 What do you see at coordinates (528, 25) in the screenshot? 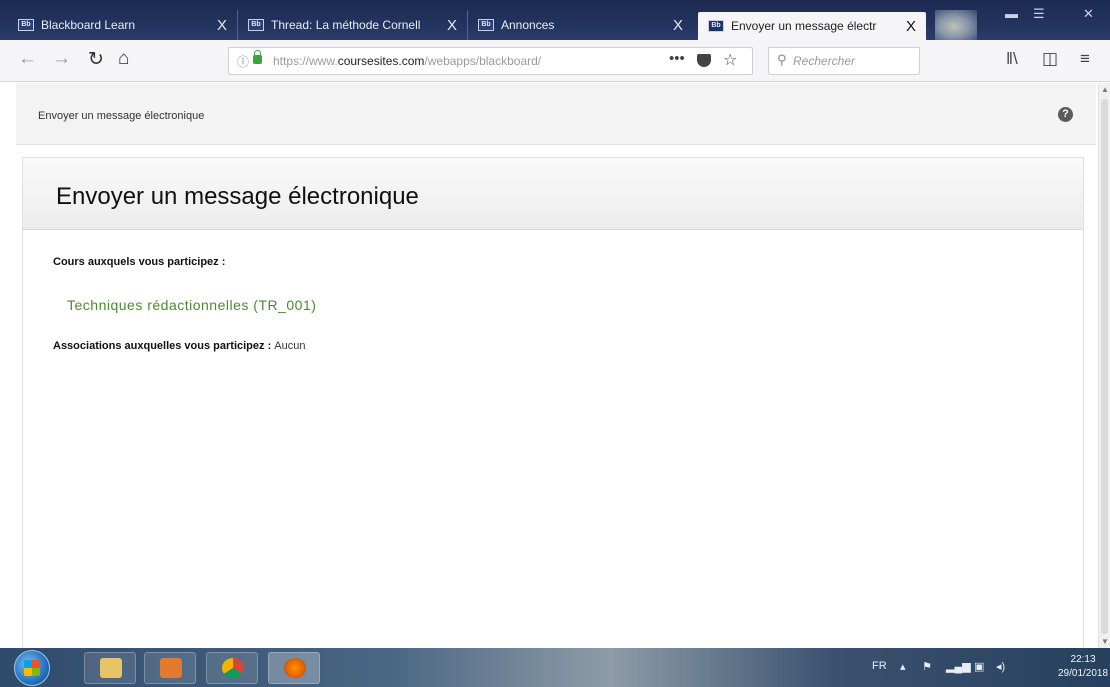
I see `tab-title: Annonces` at bounding box center [528, 25].